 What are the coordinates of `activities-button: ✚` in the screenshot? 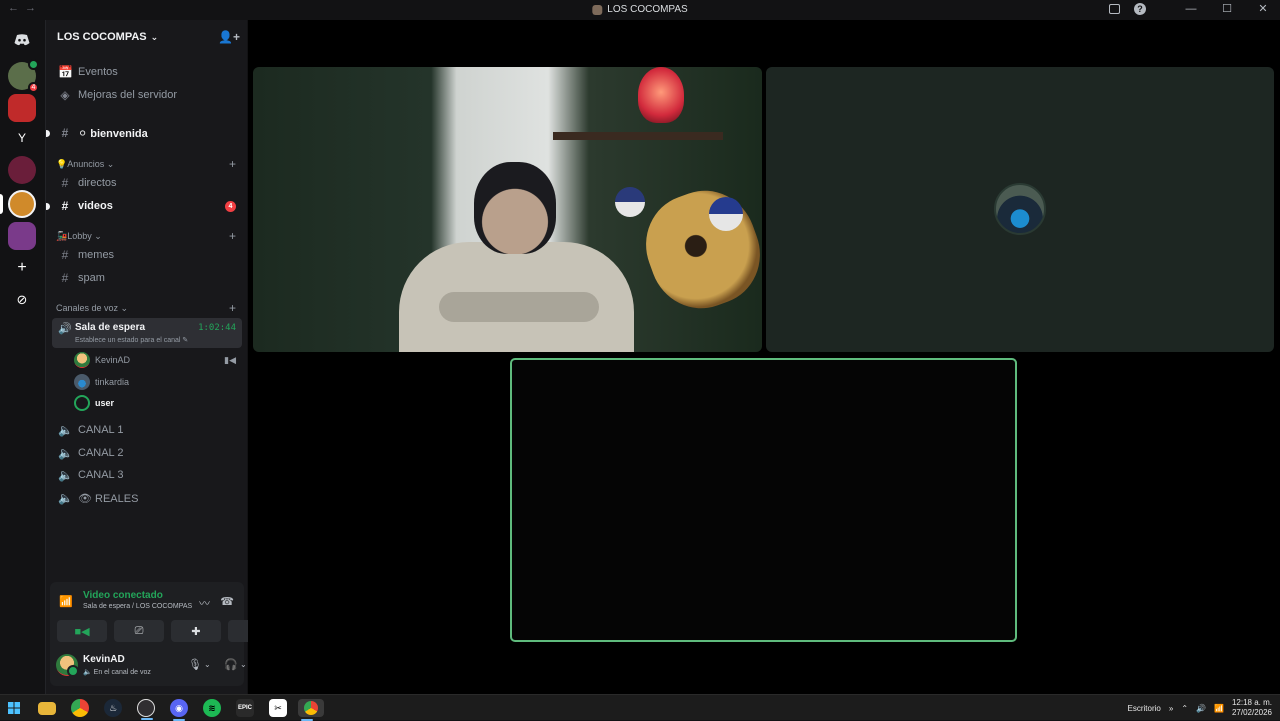 It's located at (196, 631).